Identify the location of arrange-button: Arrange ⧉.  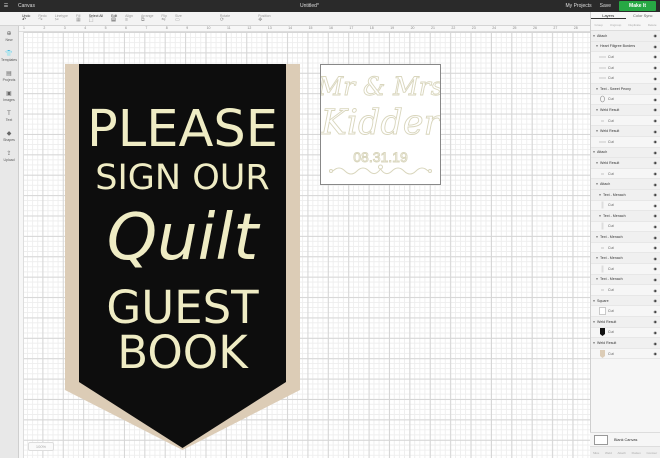
(147, 18).